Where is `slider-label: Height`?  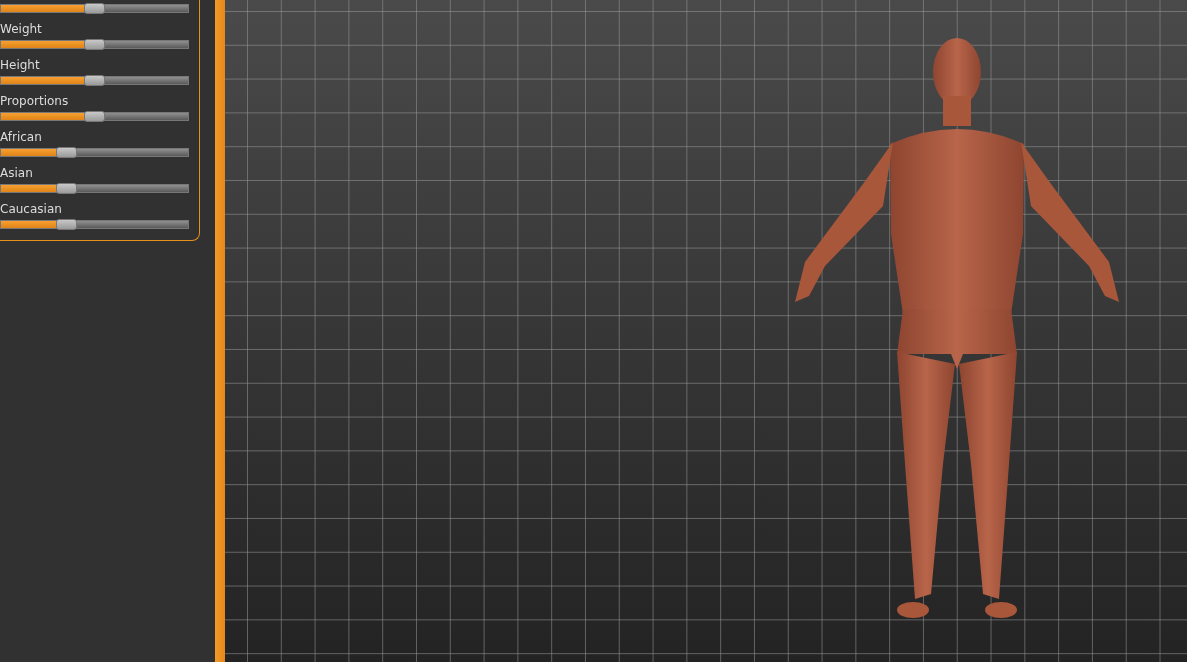
slider-label: Height is located at coordinates (20, 65).